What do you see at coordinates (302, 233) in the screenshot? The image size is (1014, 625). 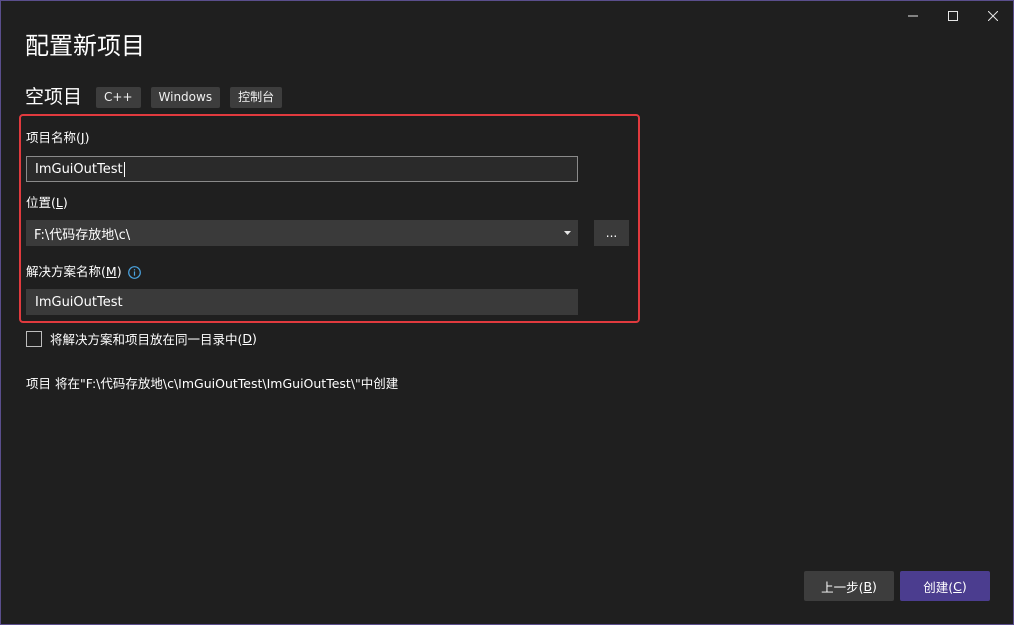 I see `location-combobox: F:\代码存放地\c\` at bounding box center [302, 233].